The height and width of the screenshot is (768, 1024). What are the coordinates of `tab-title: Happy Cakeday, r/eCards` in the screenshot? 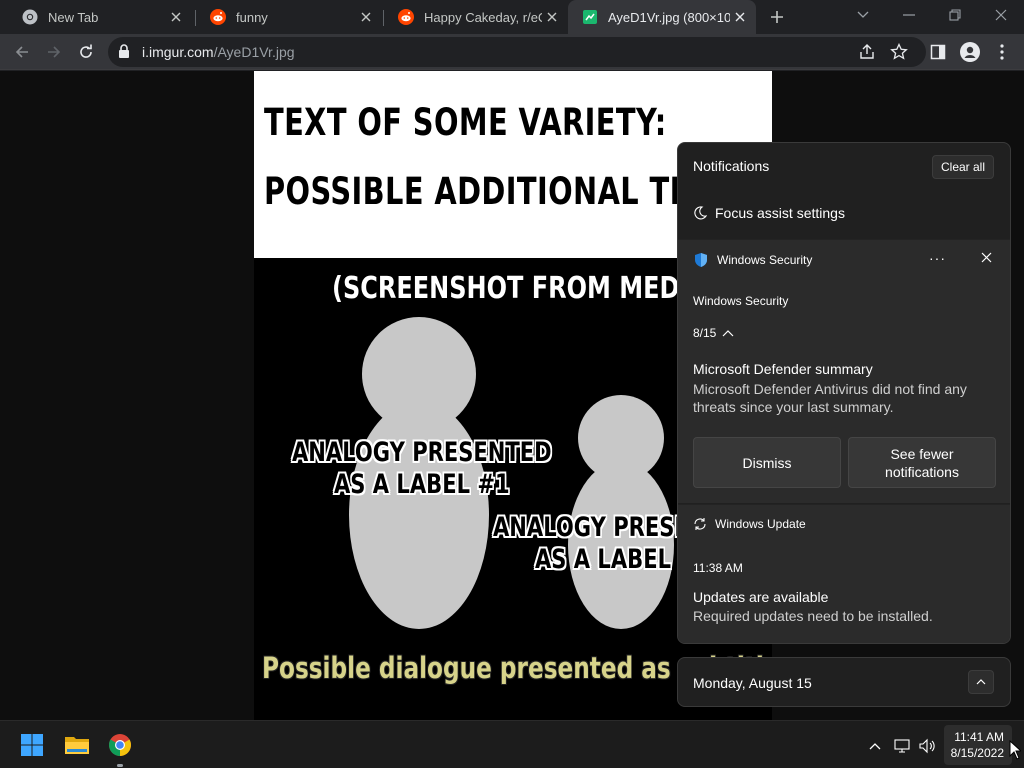 It's located at (483, 17).